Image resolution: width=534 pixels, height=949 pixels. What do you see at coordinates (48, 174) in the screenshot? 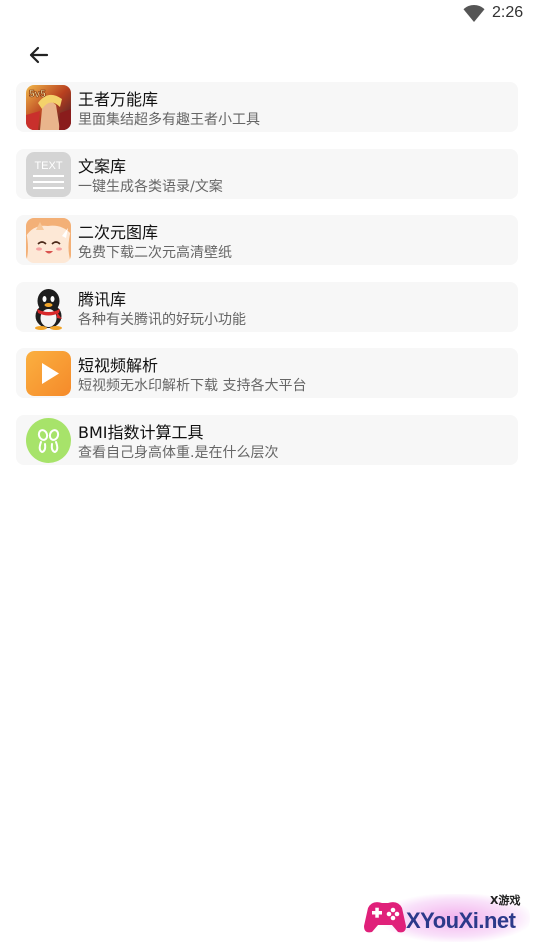
I see `text-document-icon: TEXT` at bounding box center [48, 174].